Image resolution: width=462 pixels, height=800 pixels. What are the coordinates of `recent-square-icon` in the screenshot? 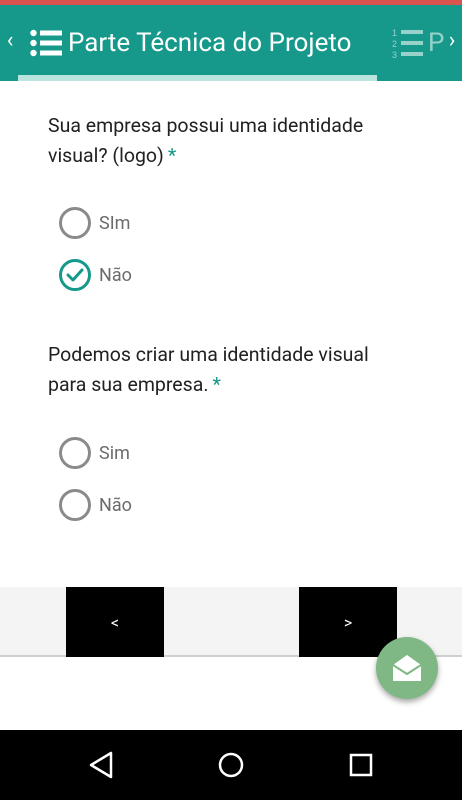 It's located at (361, 765).